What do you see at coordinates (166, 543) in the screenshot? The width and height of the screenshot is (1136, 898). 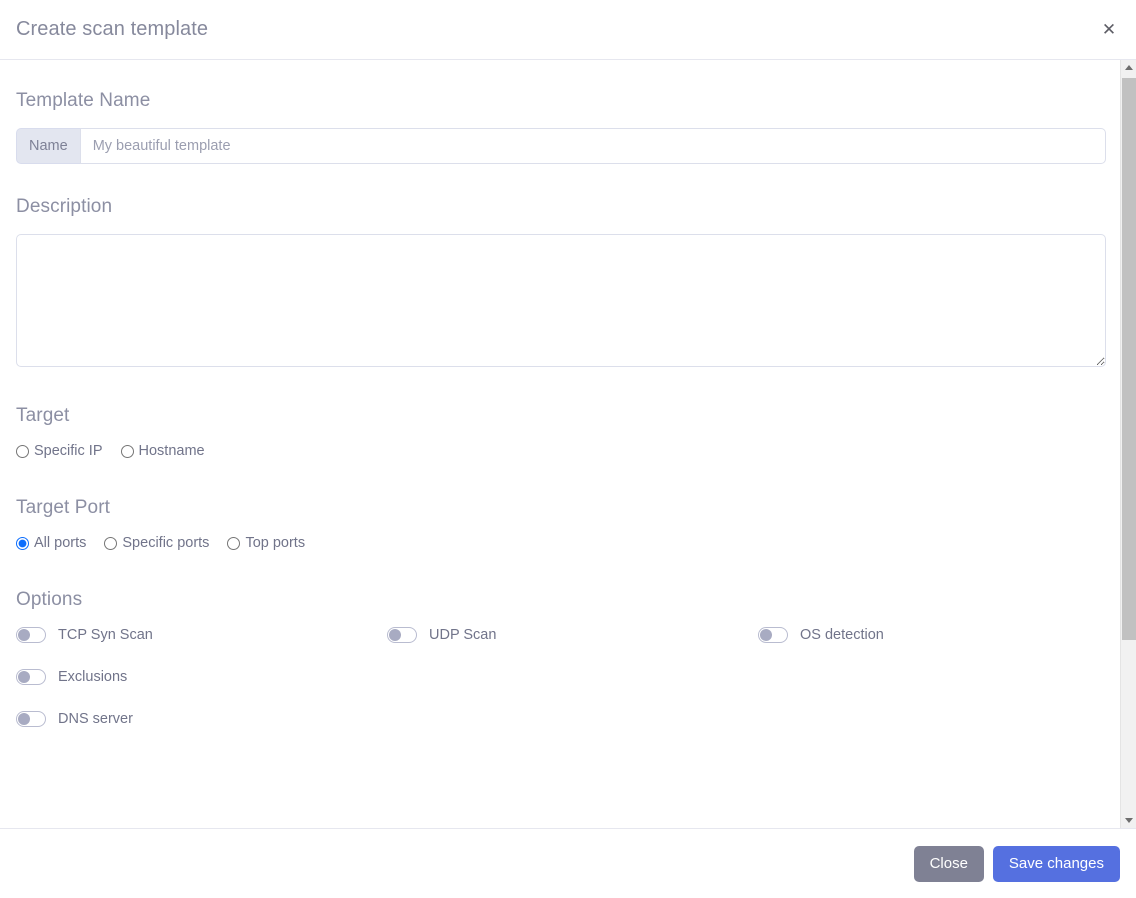 I see `radio-specific-ports-label: Specific ports` at bounding box center [166, 543].